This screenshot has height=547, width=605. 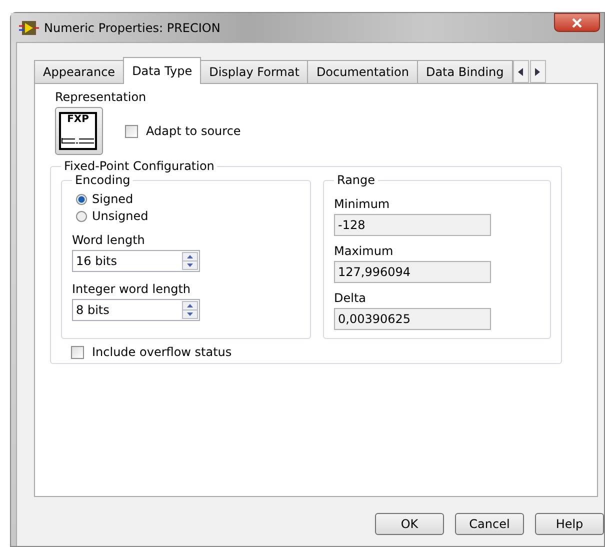 I want to click on field-label: Word length, so click(x=109, y=240).